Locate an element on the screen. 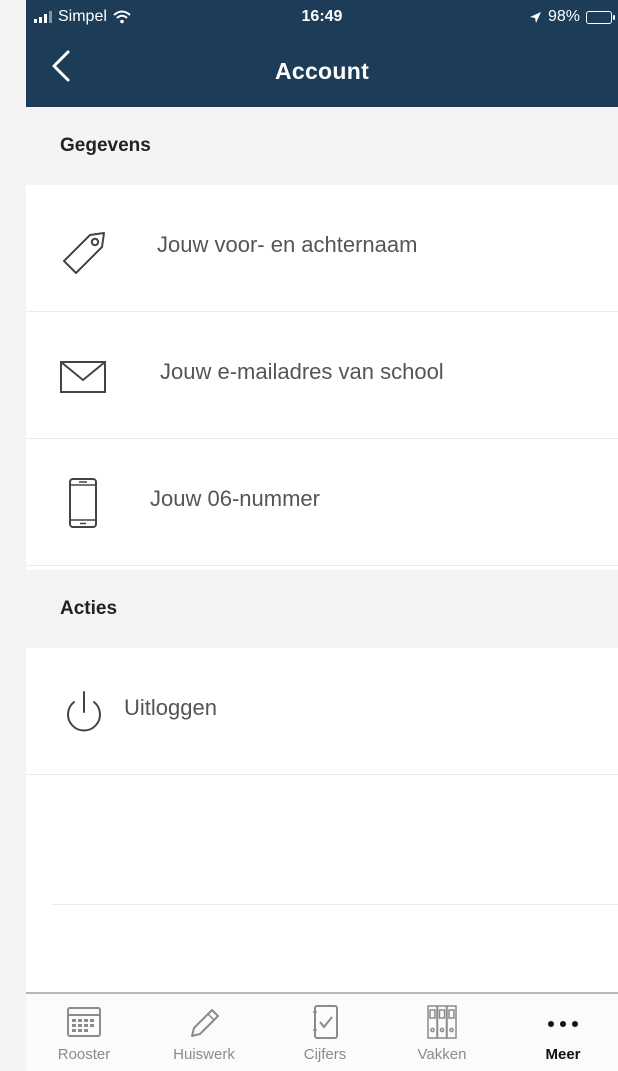 This screenshot has width=618, height=1071. location-arrow-icon is located at coordinates (535, 17).